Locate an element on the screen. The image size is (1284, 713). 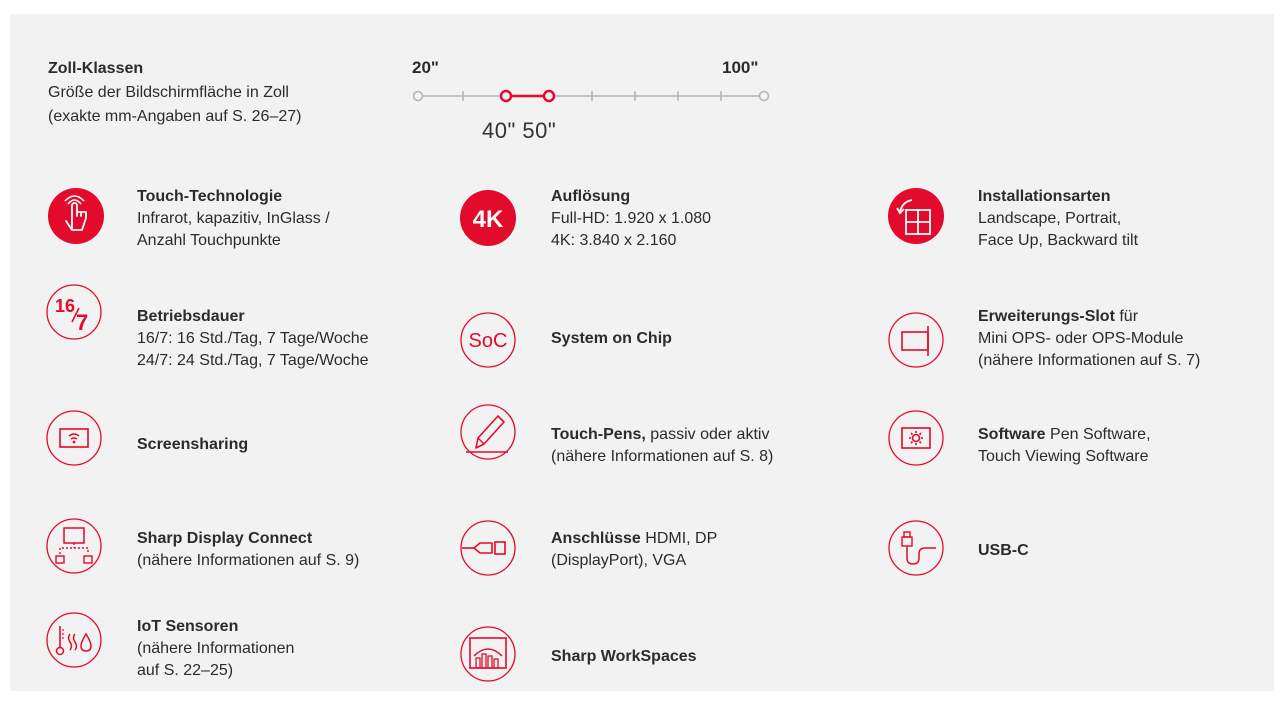
workspaces-icon is located at coordinates (488, 654).